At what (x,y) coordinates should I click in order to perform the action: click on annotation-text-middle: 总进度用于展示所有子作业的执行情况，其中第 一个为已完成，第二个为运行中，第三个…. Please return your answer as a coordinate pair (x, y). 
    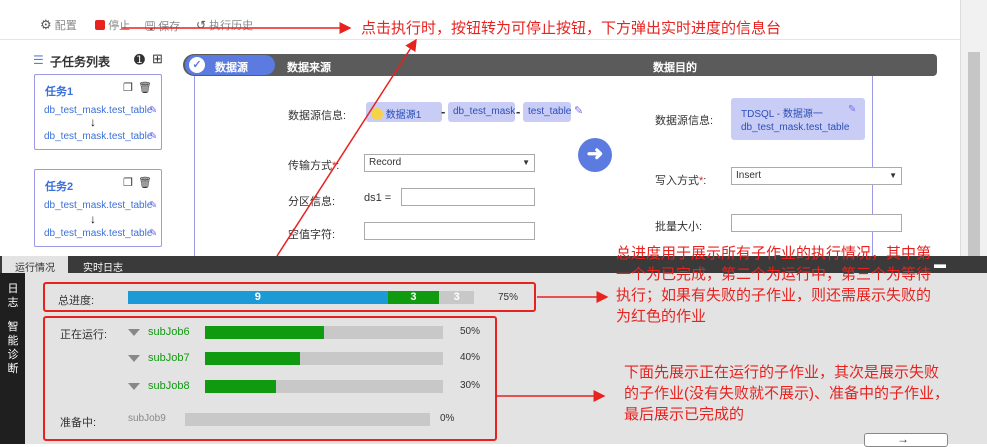
    Looking at the image, I should click on (773, 285).